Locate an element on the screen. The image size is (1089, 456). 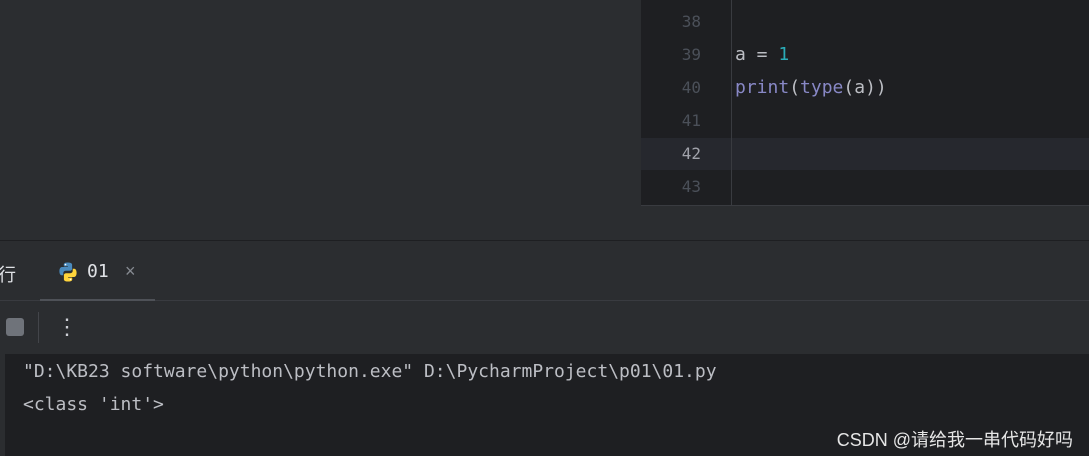
gutter-separator is located at coordinates (731, 102).